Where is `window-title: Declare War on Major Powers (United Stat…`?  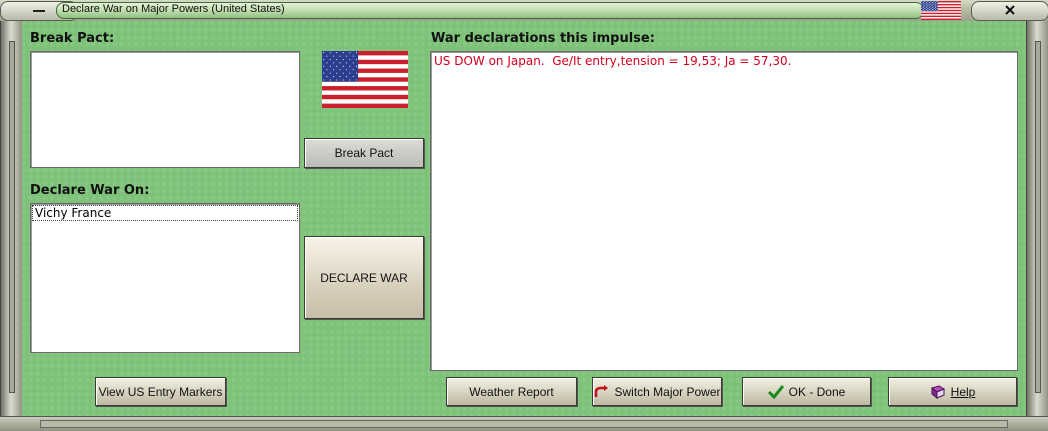
window-title: Declare War on Major Powers (United Stat… is located at coordinates (173, 9).